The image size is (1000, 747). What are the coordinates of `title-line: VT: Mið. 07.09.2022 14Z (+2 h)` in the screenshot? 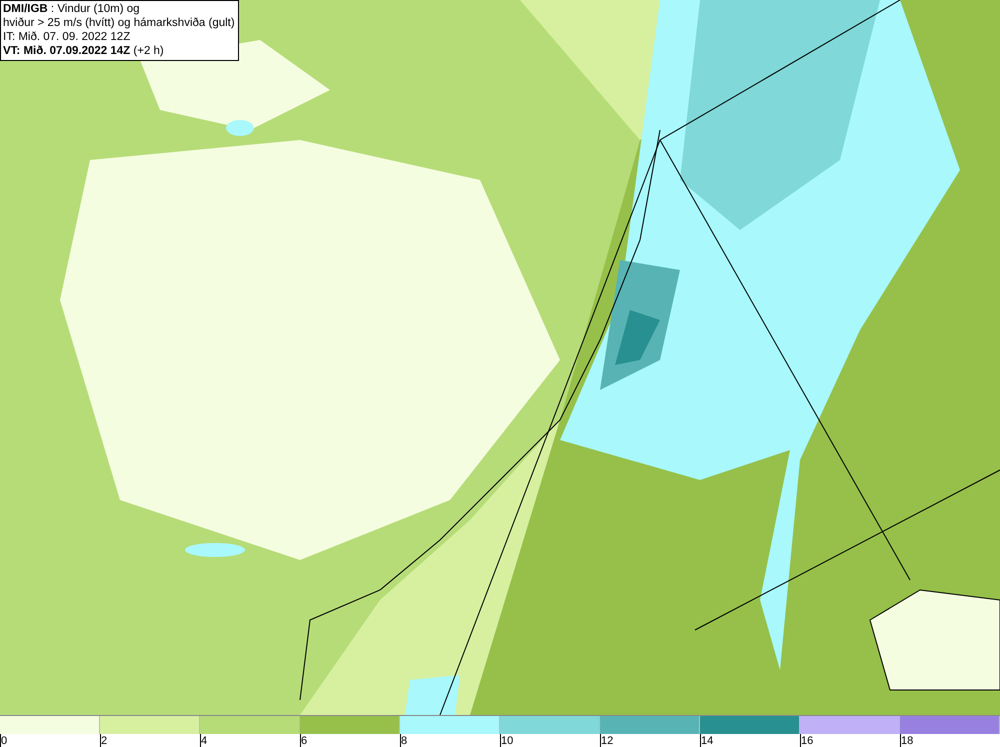 It's located at (84, 51).